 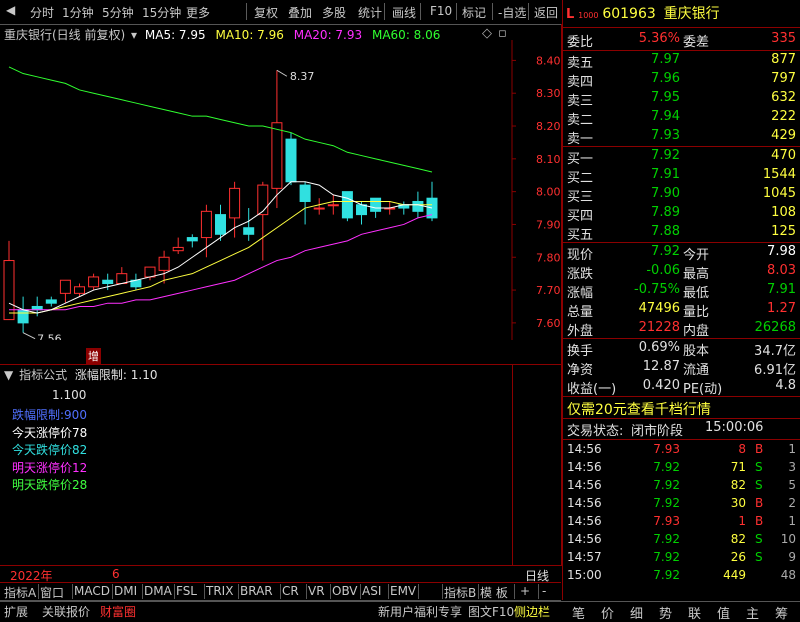 I want to click on quote-nav-tab: 势, so click(x=665, y=612).